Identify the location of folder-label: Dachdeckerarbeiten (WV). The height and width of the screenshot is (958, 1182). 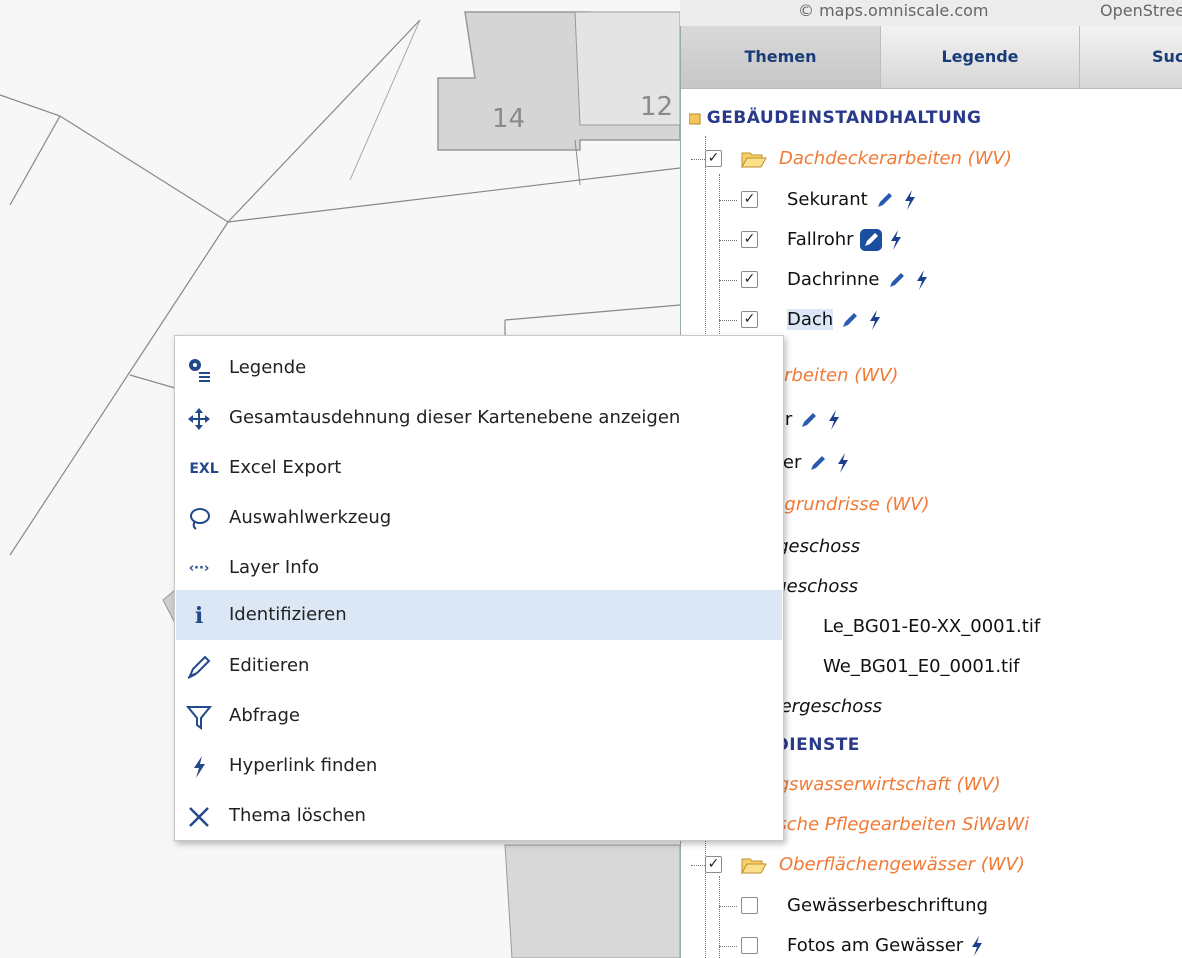
(895, 158).